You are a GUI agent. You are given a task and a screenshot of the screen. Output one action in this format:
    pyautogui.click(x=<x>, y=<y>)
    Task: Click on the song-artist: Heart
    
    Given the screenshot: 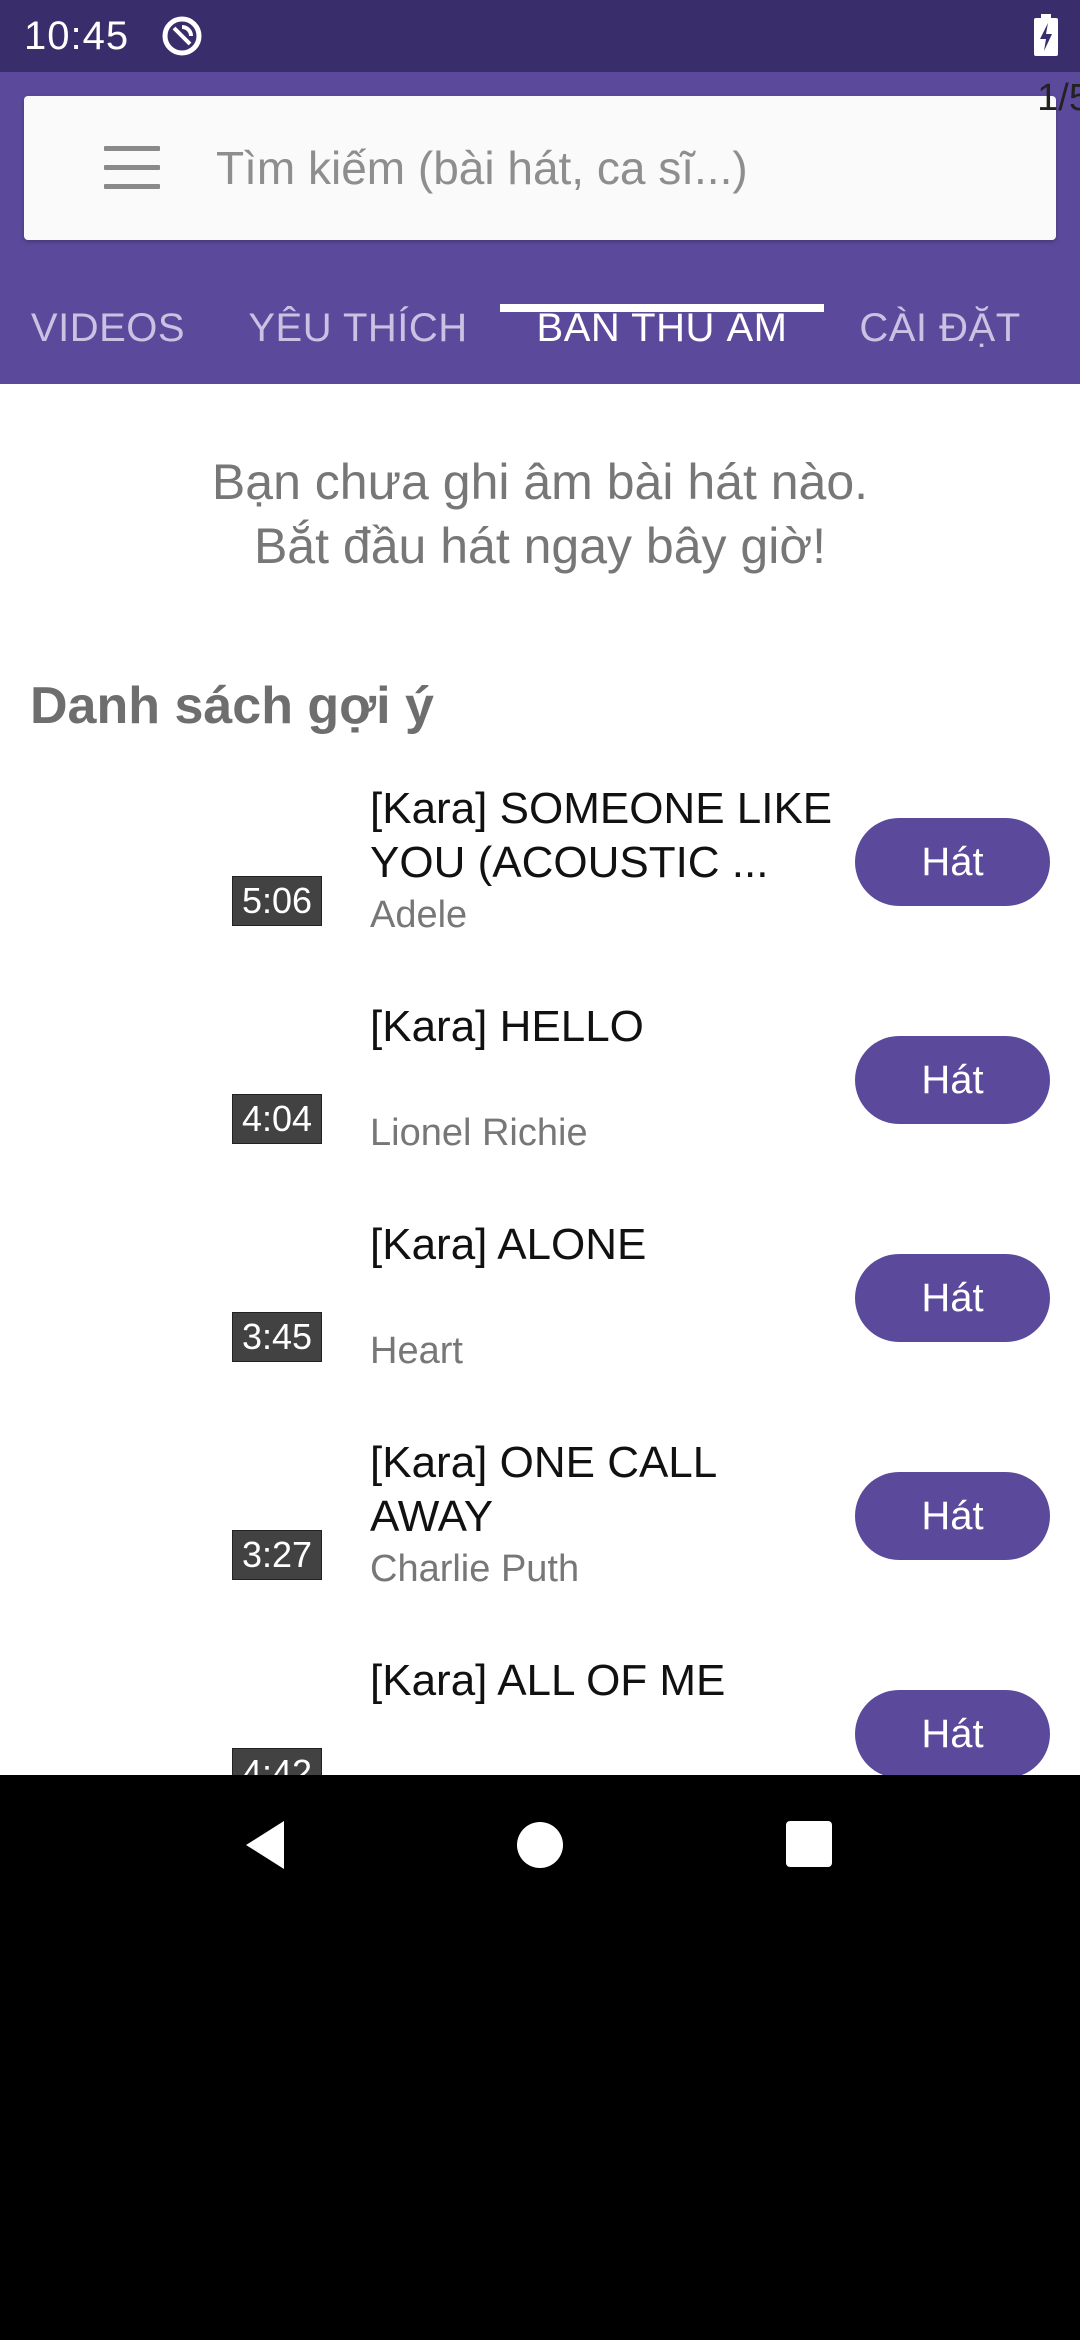 What is the action you would take?
    pyautogui.click(x=416, y=1351)
    